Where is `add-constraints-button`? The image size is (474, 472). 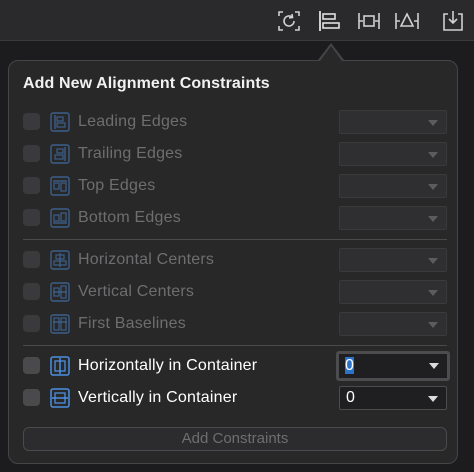 add-constraints-button is located at coordinates (369, 21).